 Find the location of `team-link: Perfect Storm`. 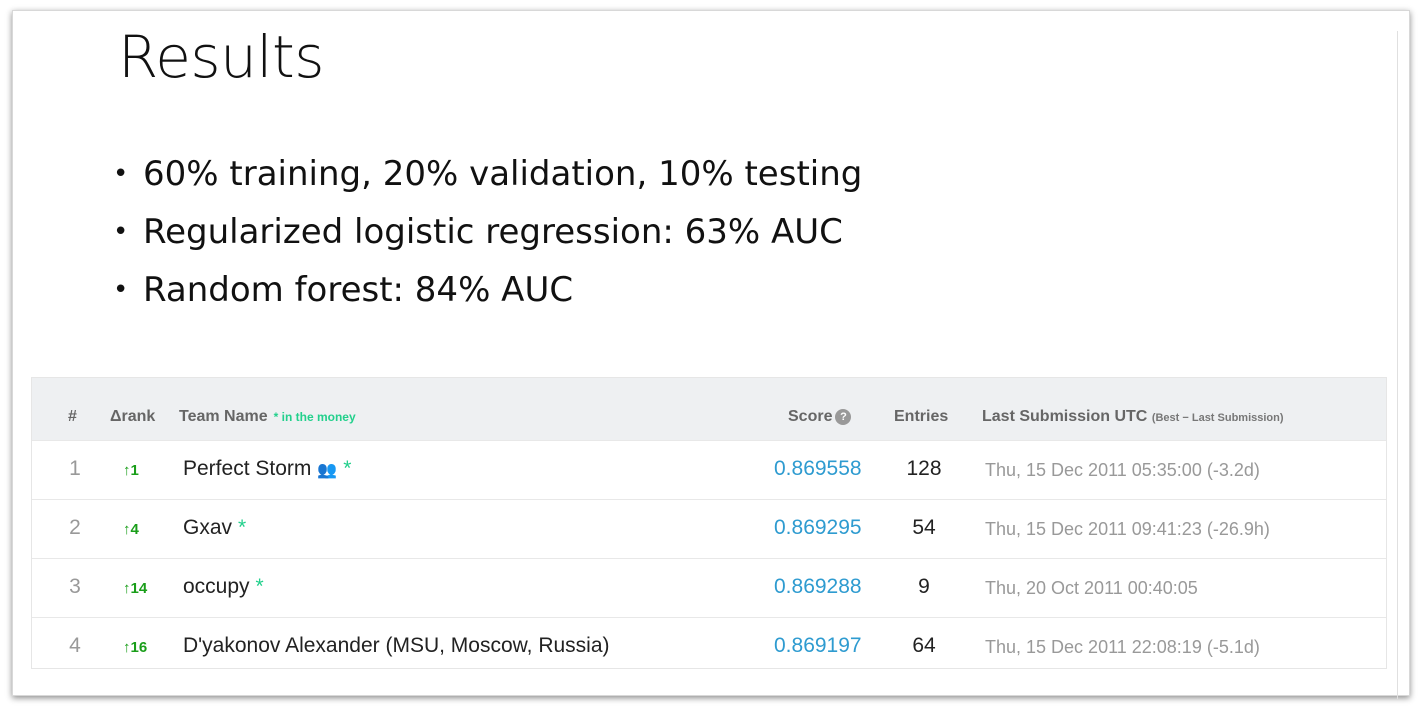

team-link: Perfect Storm is located at coordinates (247, 468).